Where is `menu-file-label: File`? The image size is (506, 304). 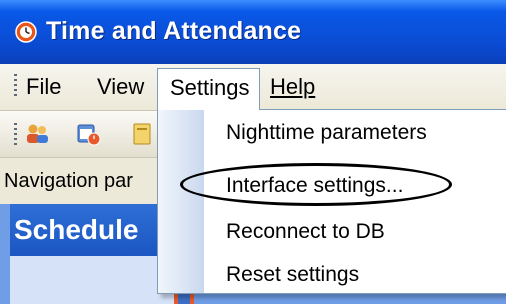 menu-file-label: File is located at coordinates (44, 86).